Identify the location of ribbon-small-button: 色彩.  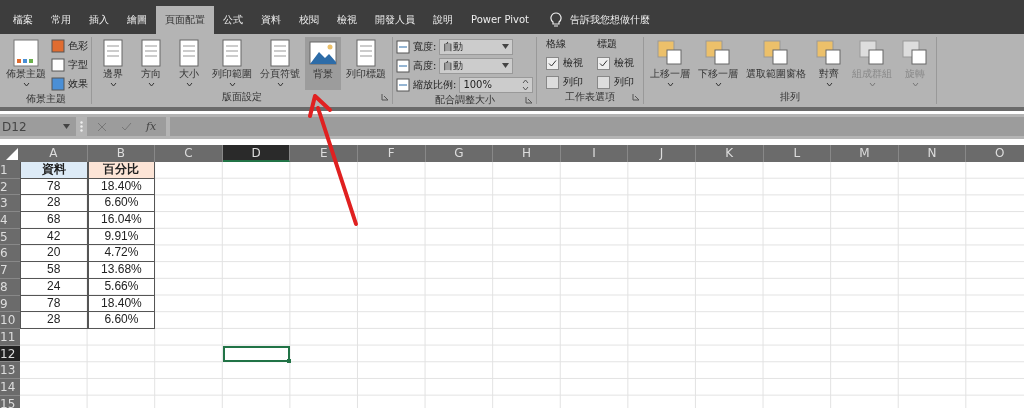
(69, 45).